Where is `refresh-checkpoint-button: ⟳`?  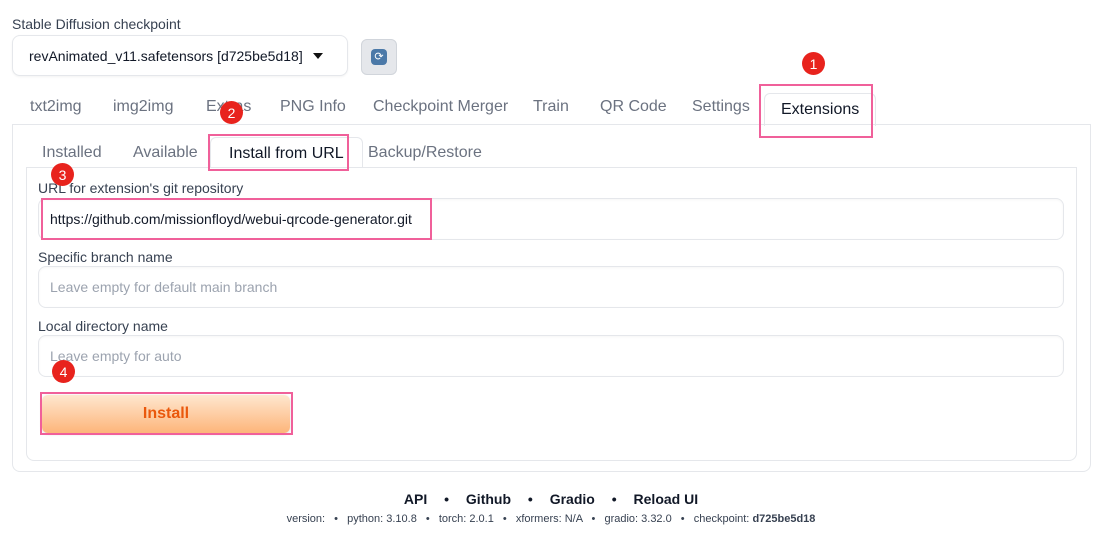
refresh-checkpoint-button: ⟳ is located at coordinates (379, 57).